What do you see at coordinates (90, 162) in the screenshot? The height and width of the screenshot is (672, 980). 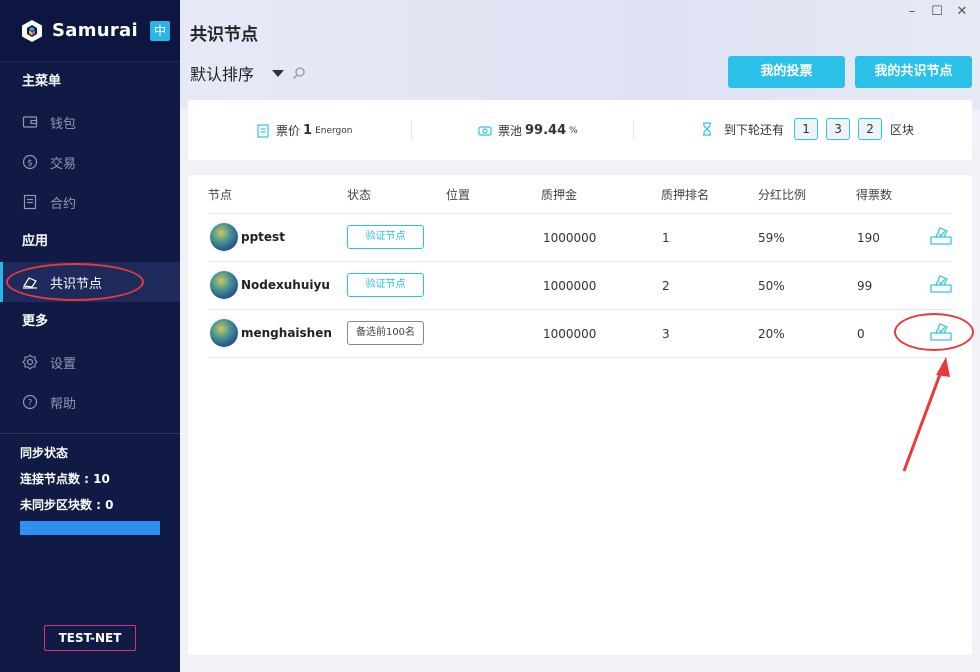 I see `sidebar-item-transaction: $ 交易` at bounding box center [90, 162].